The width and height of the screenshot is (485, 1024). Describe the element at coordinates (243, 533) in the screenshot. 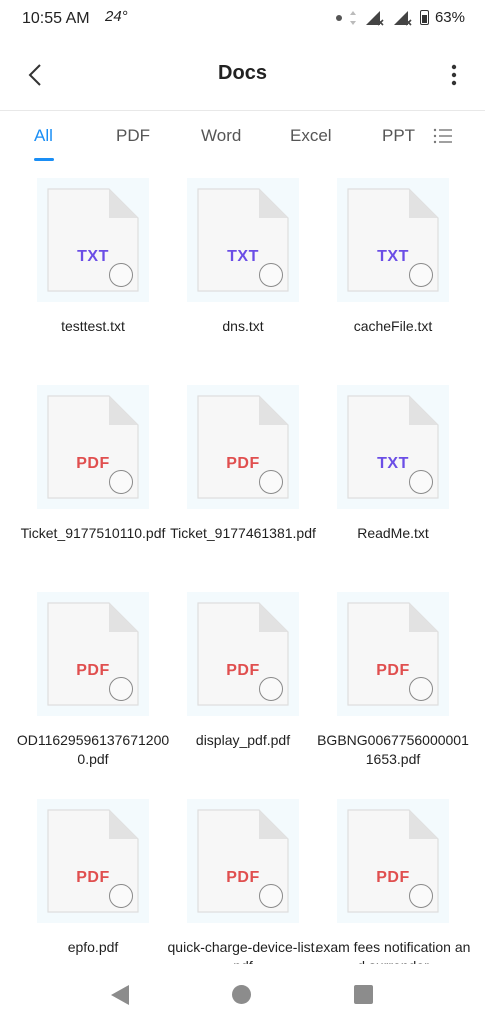

I see `file-name: Ticket_9177461381.pdf` at that location.